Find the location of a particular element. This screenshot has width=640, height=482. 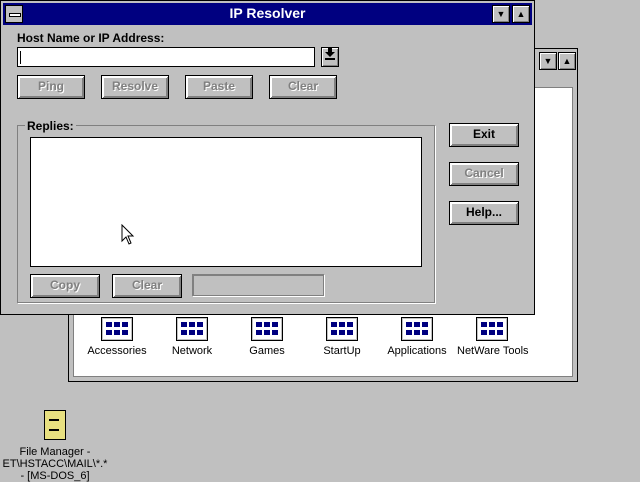

group-label: Accessories is located at coordinates (117, 351).